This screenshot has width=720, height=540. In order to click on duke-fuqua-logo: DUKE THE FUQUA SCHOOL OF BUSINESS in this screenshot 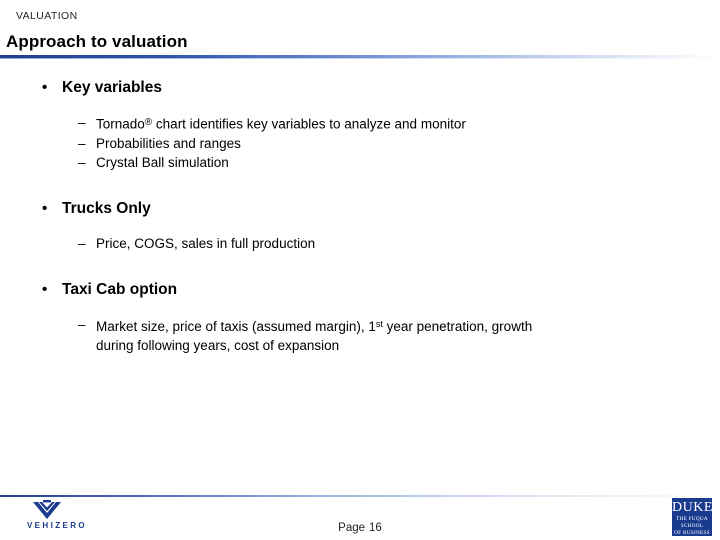, I will do `click(692, 517)`.